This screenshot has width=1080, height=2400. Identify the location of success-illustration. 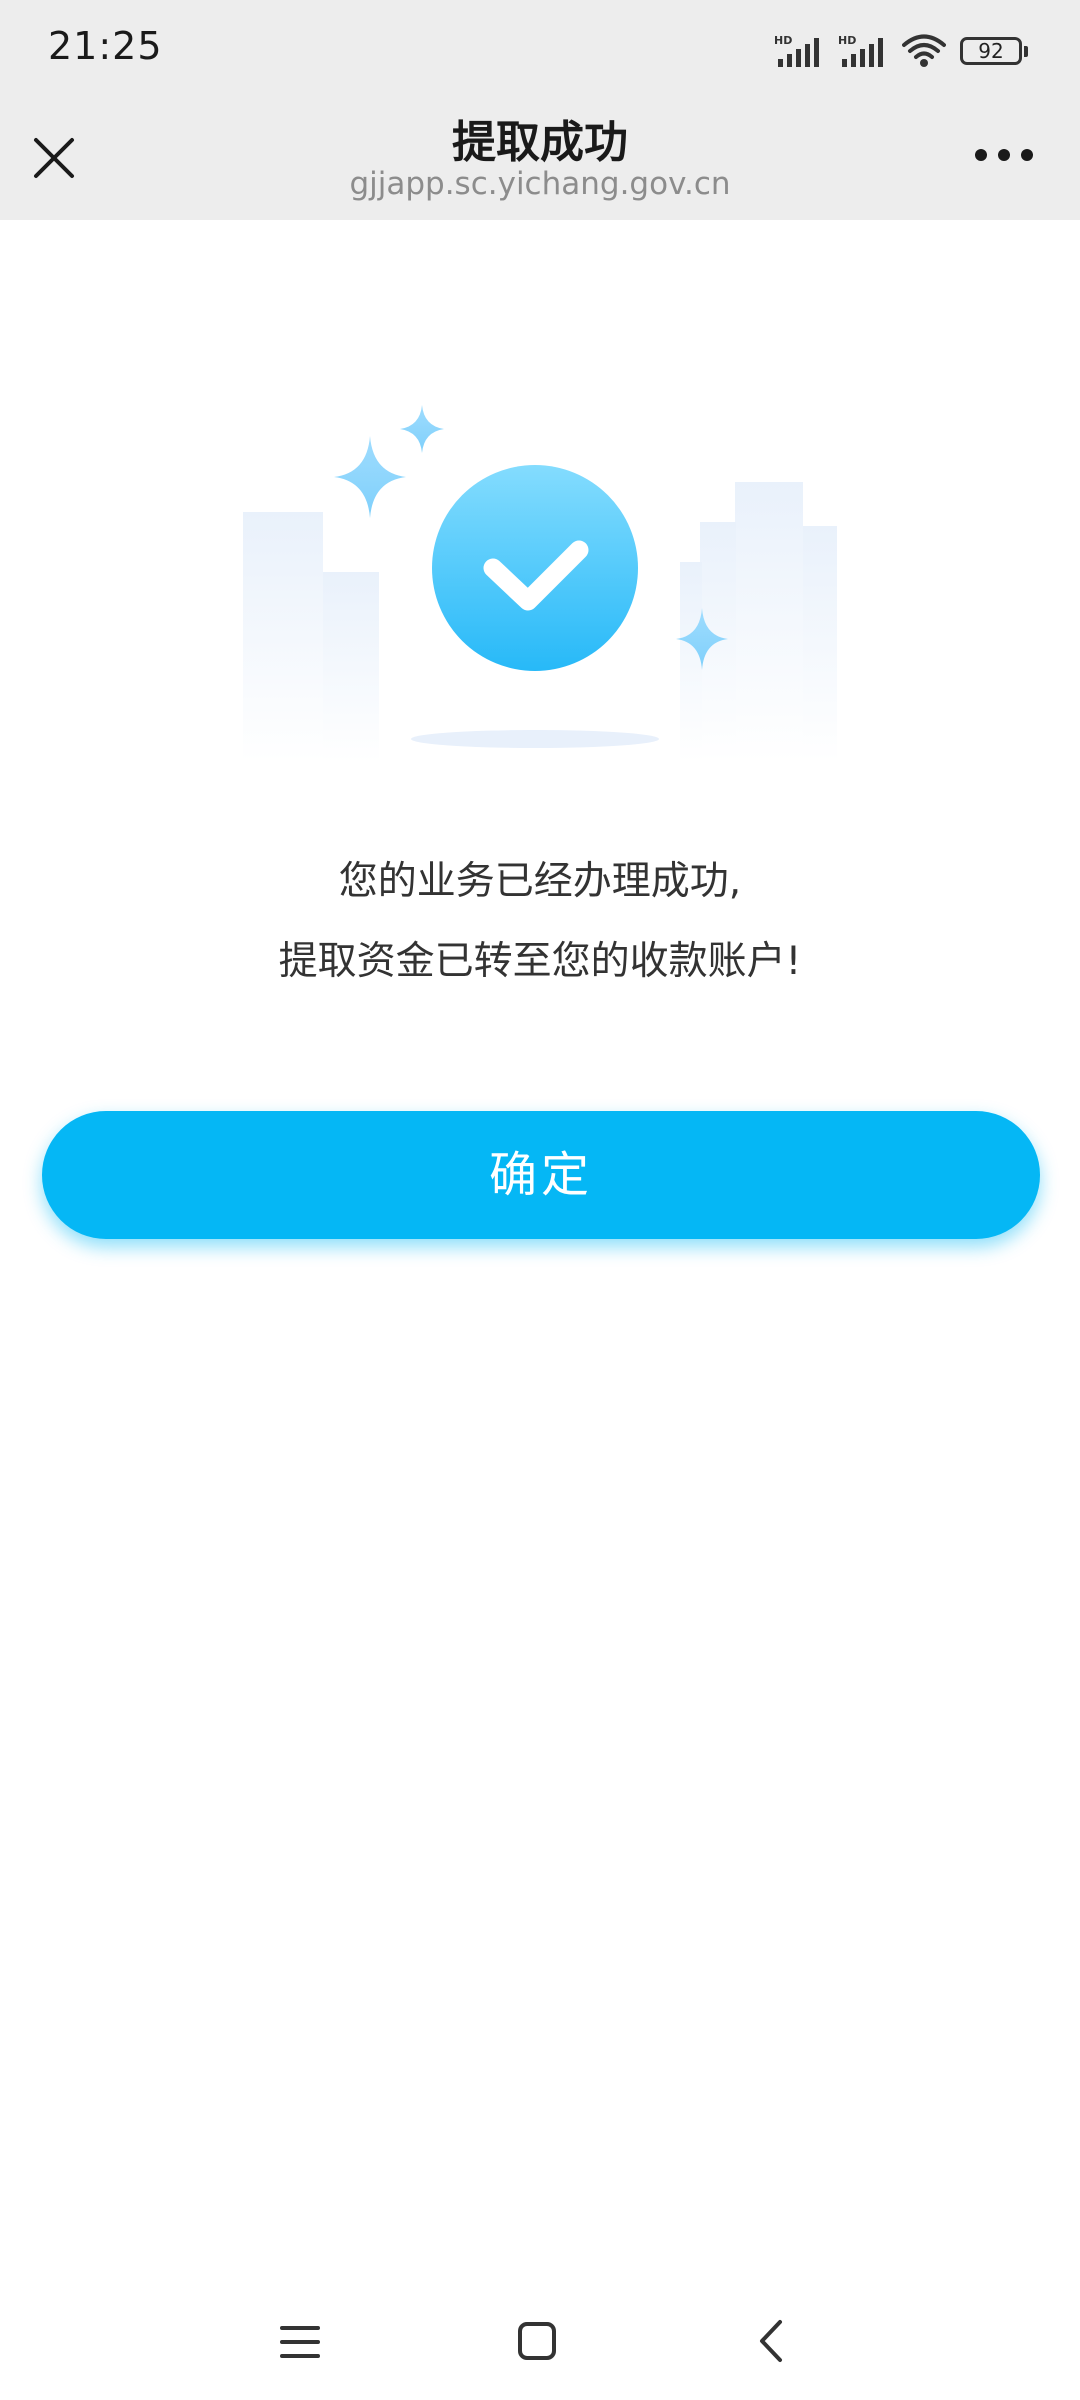
(540, 583).